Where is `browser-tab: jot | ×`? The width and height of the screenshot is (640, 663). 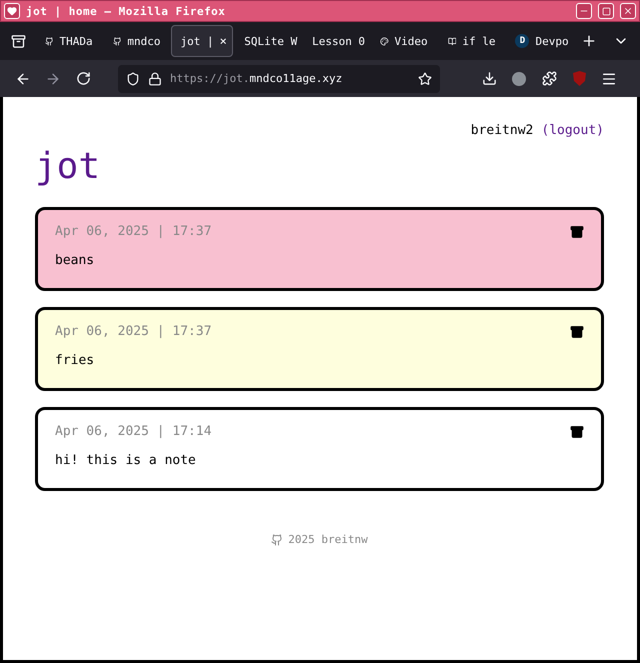 browser-tab: jot | × is located at coordinates (202, 41).